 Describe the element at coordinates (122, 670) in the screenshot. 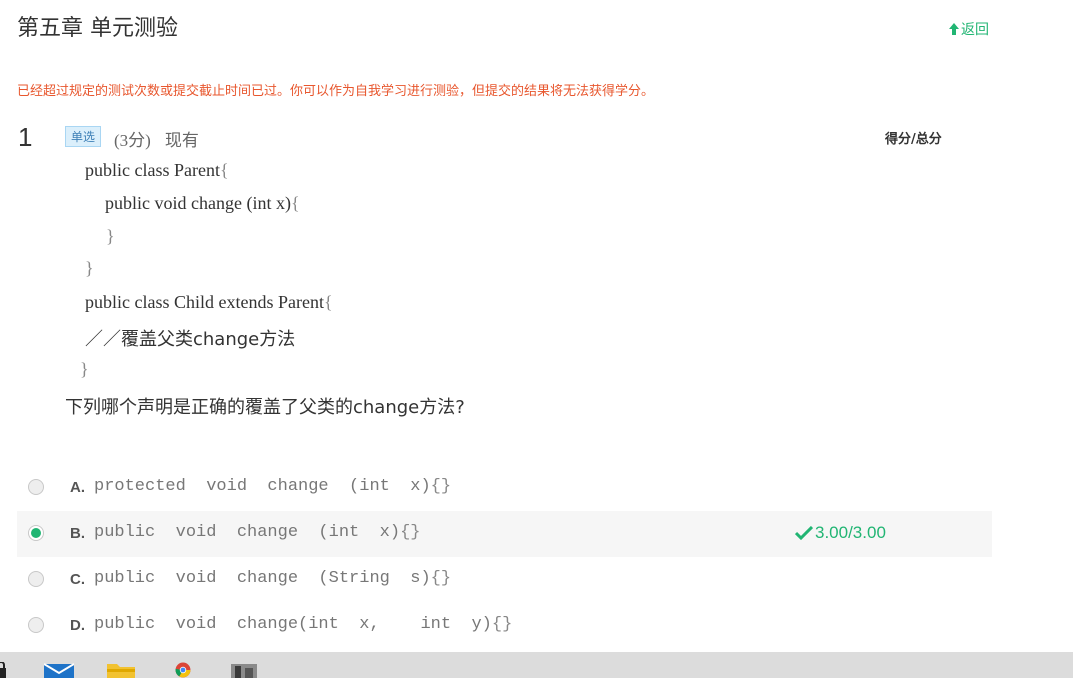

I see `folder-icon` at that location.